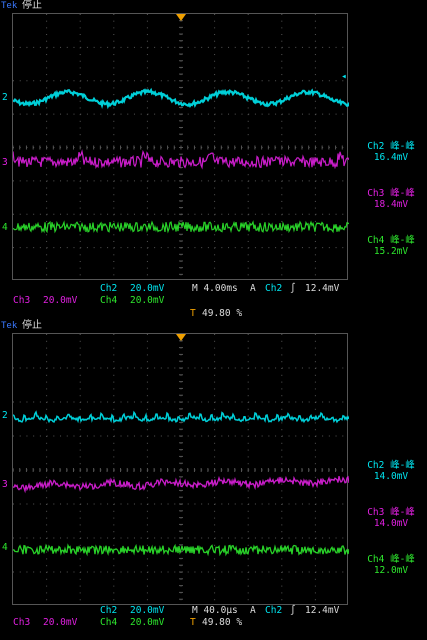  What do you see at coordinates (391, 246) in the screenshot?
I see `measurement-ch4: Ch4 峰-峰 15.2mV` at bounding box center [391, 246].